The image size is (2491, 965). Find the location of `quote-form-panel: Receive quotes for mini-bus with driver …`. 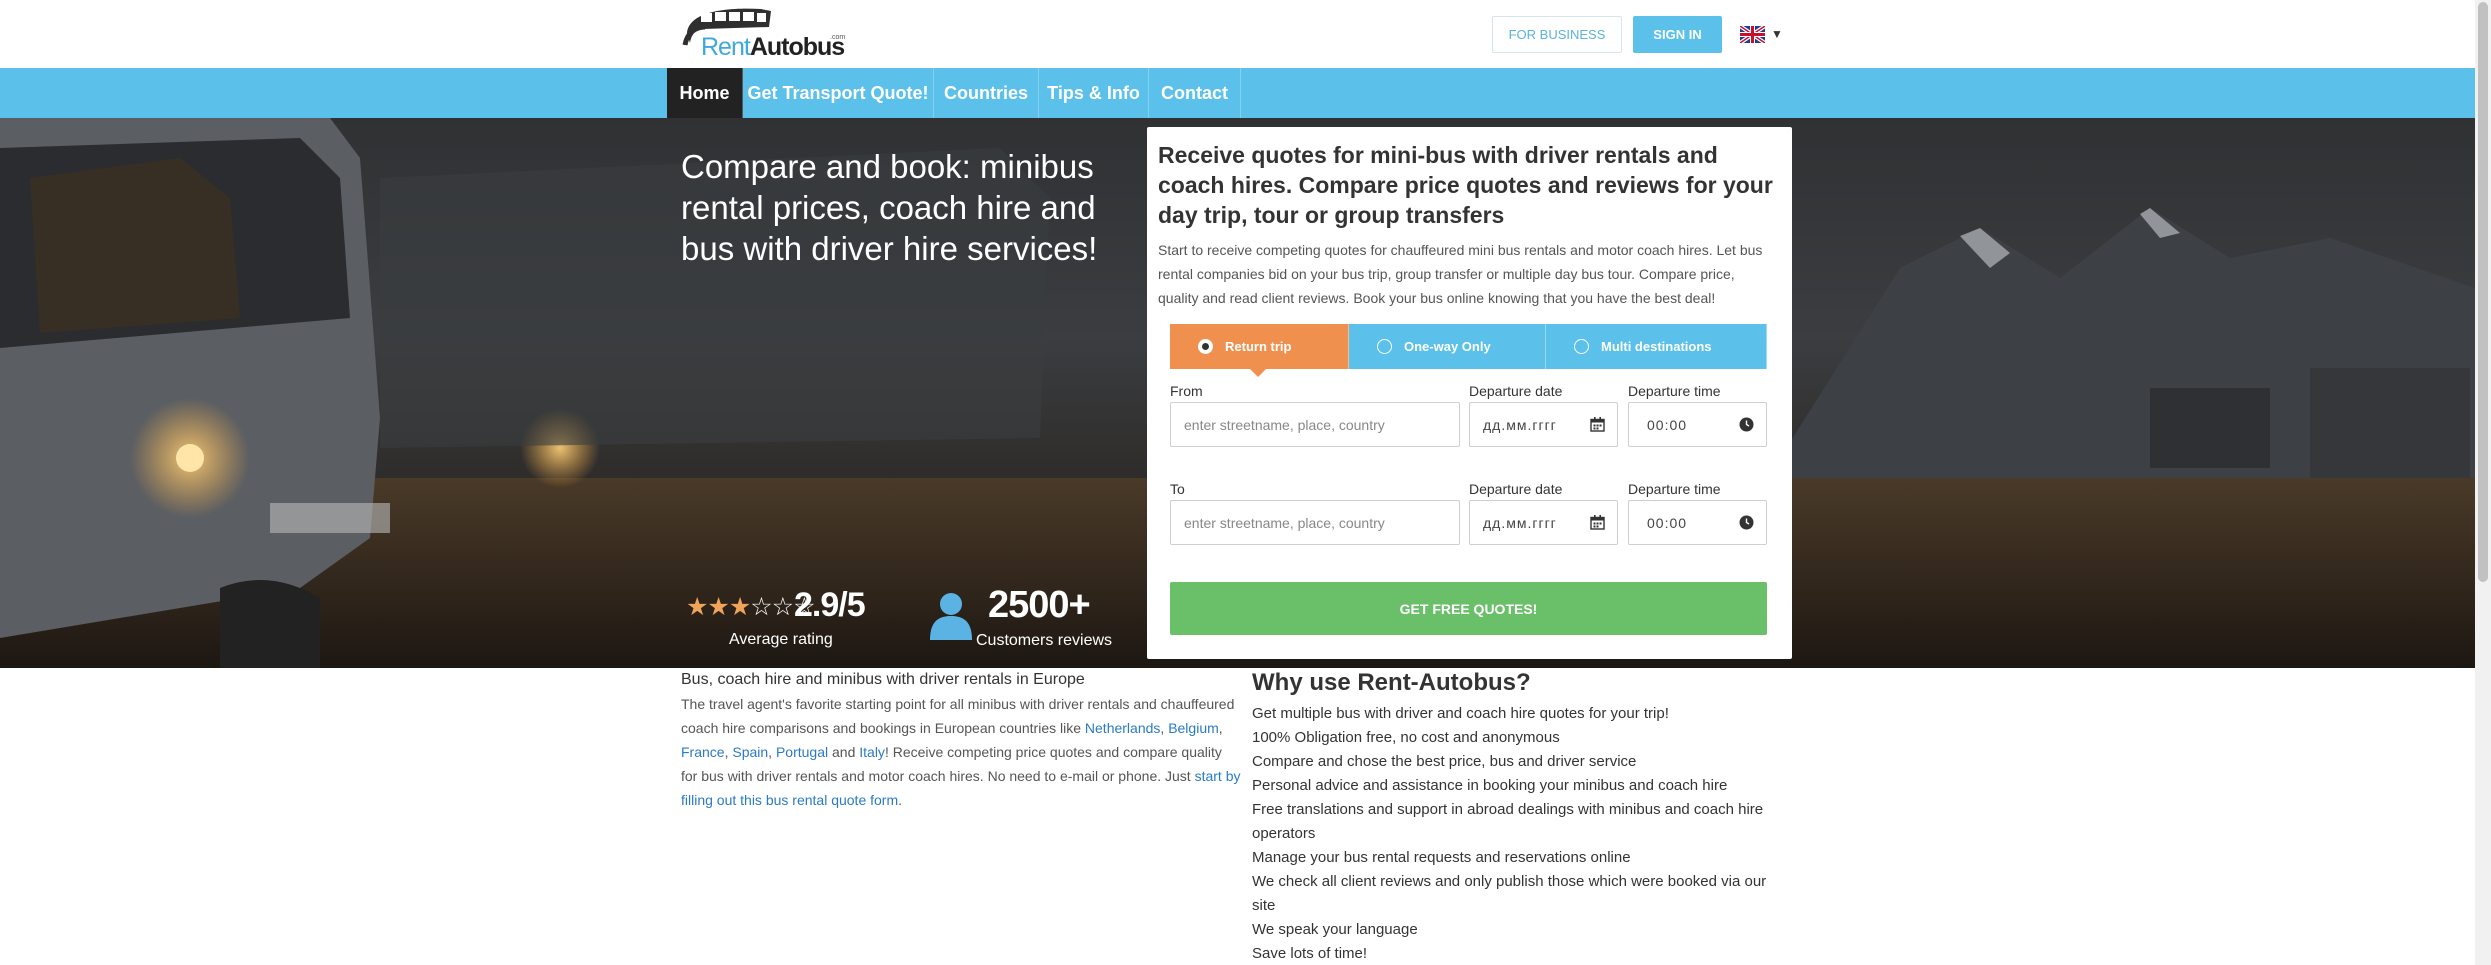

quote-form-panel: Receive quotes for mini-bus with driver … is located at coordinates (1469, 393).